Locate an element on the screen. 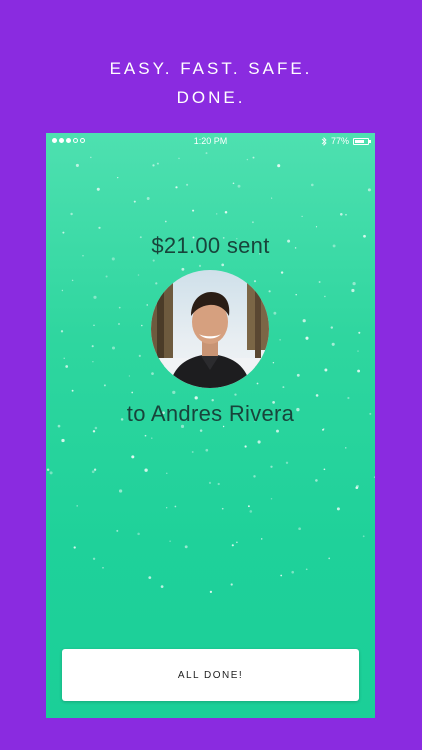 The width and height of the screenshot is (422, 750). status-bar: 1:20 PM 77% is located at coordinates (210, 142).